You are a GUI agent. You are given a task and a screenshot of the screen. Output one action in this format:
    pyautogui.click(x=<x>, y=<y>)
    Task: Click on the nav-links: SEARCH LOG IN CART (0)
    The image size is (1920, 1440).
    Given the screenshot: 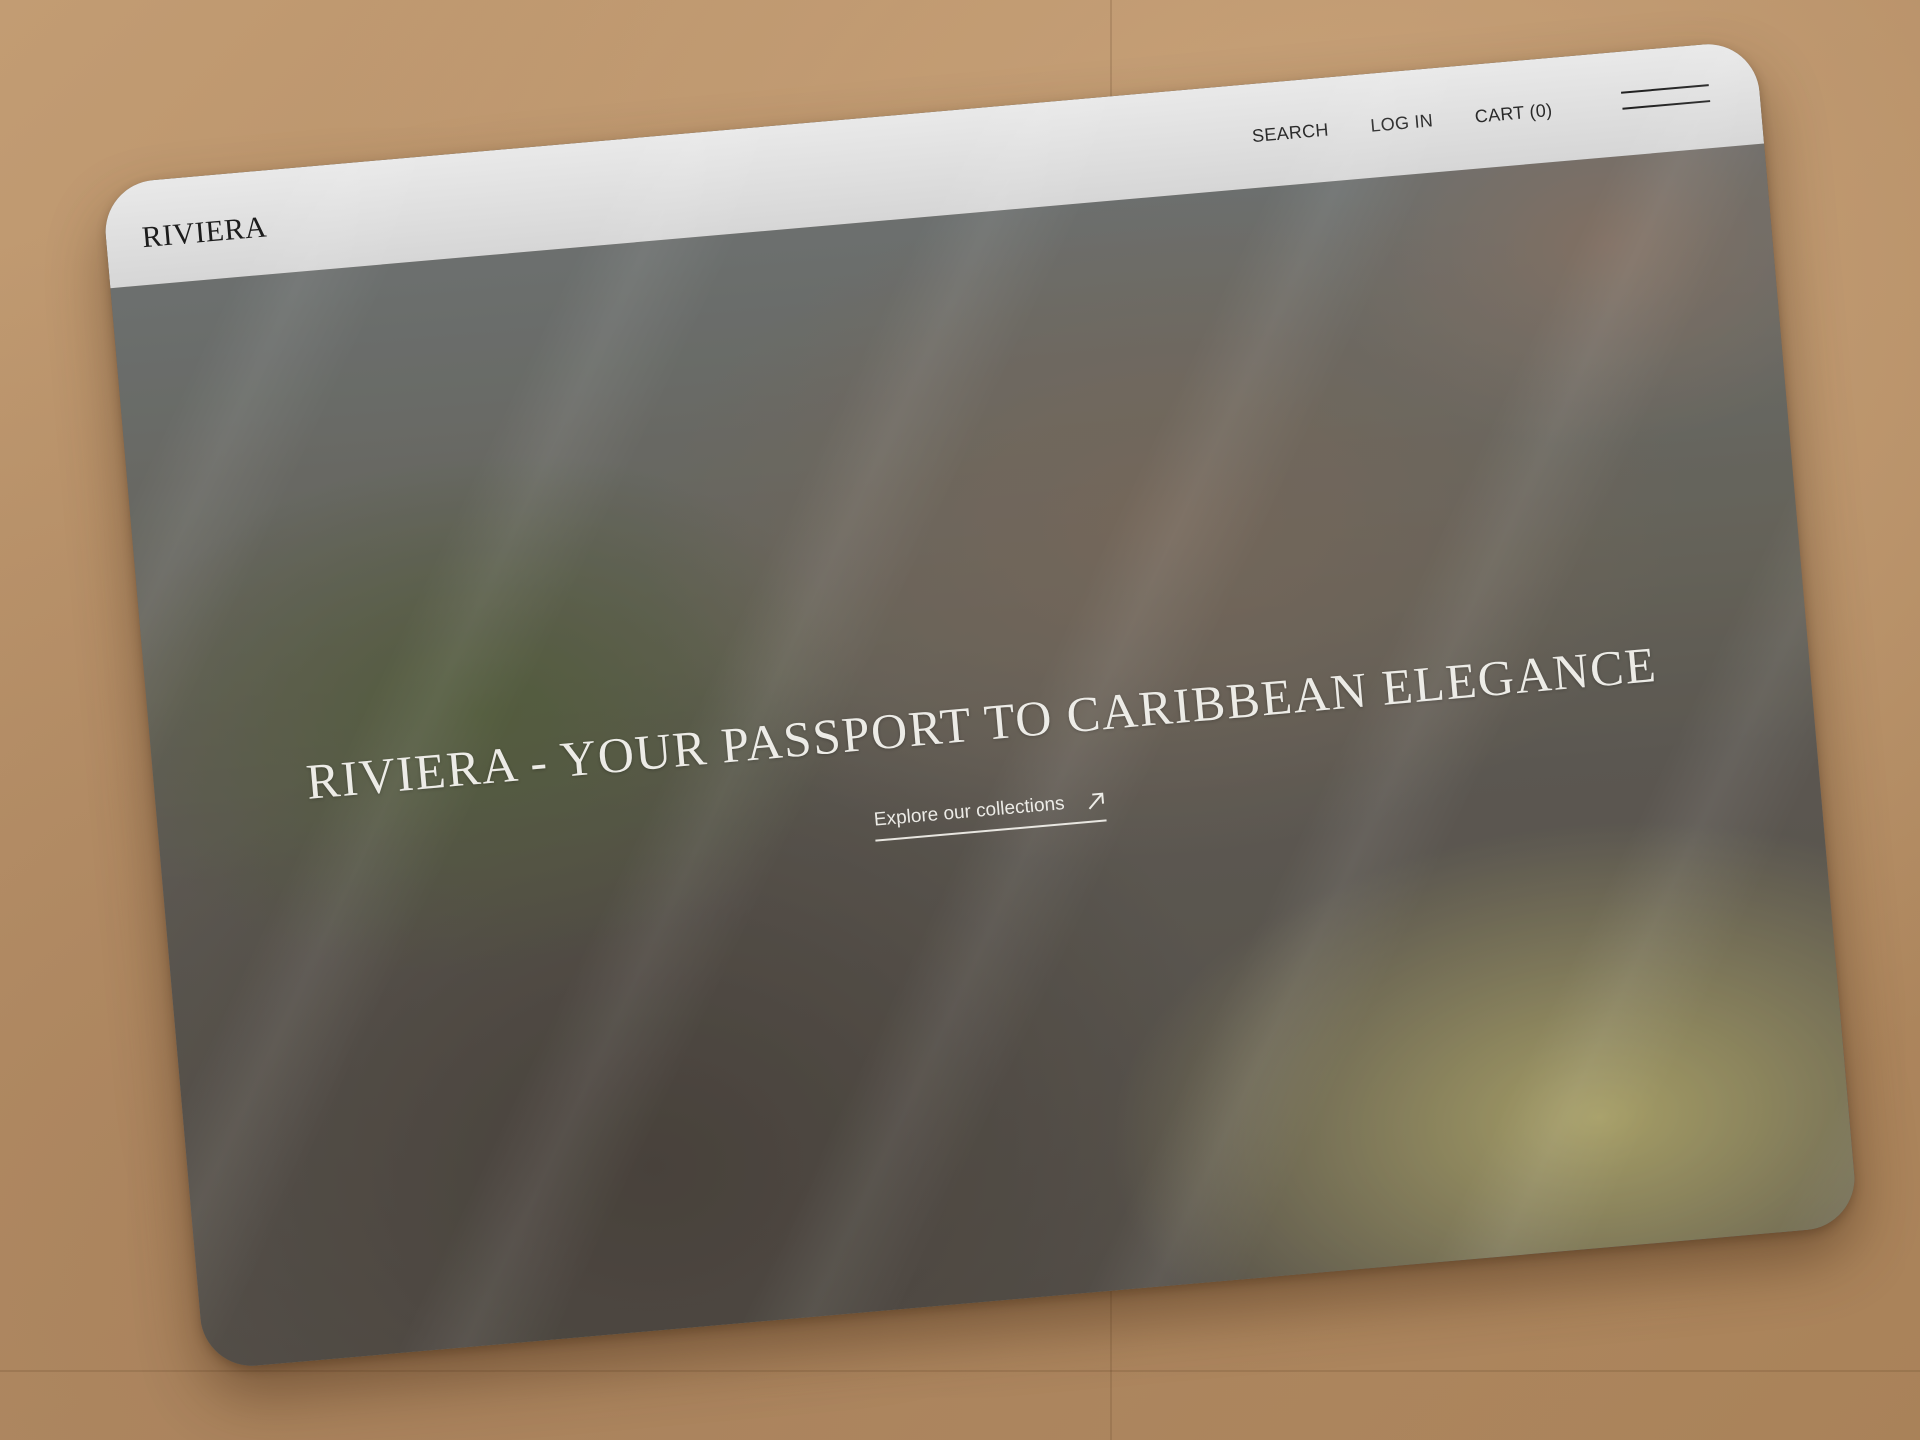 What is the action you would take?
    pyautogui.click(x=1402, y=123)
    